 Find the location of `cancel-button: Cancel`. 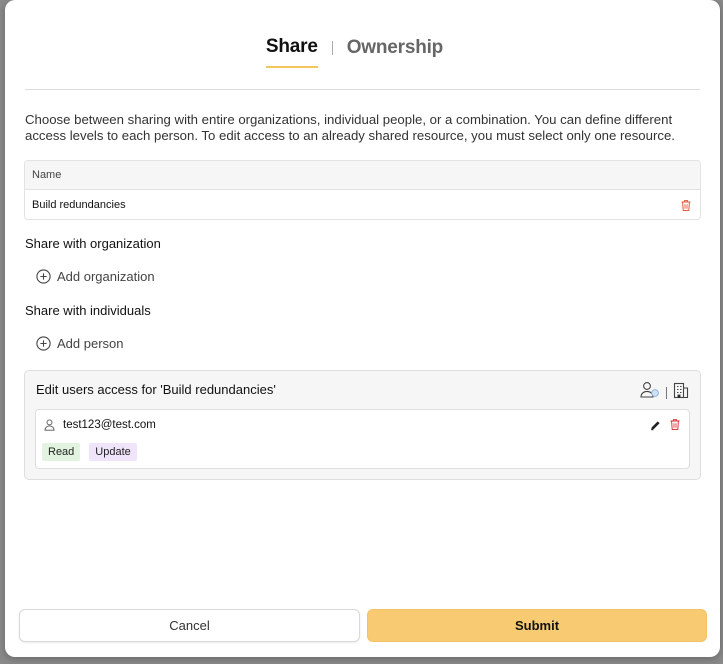

cancel-button: Cancel is located at coordinates (189, 625).